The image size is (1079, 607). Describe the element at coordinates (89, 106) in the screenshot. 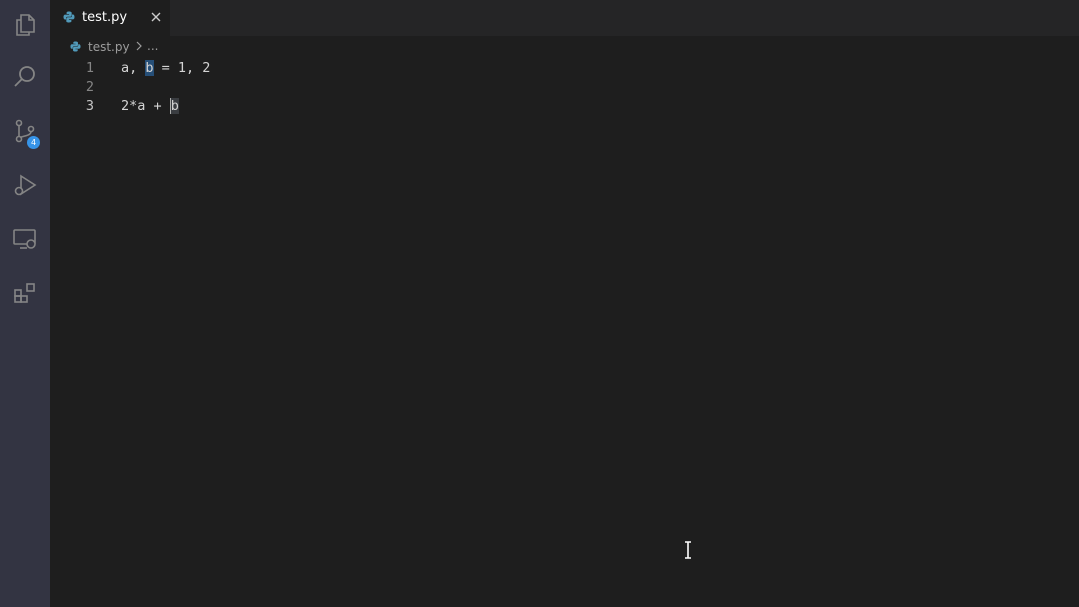

I see `line-number: 3` at that location.